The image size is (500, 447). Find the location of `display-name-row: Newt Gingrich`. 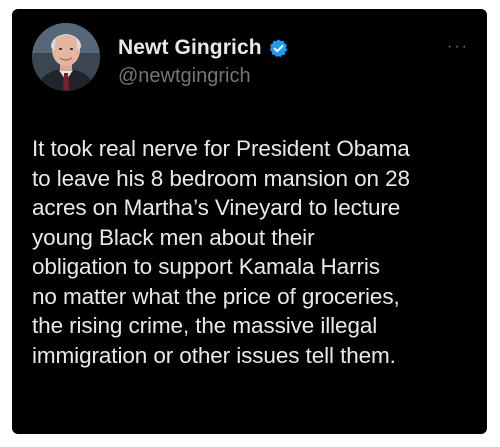

display-name-row: Newt Gingrich is located at coordinates (203, 48).